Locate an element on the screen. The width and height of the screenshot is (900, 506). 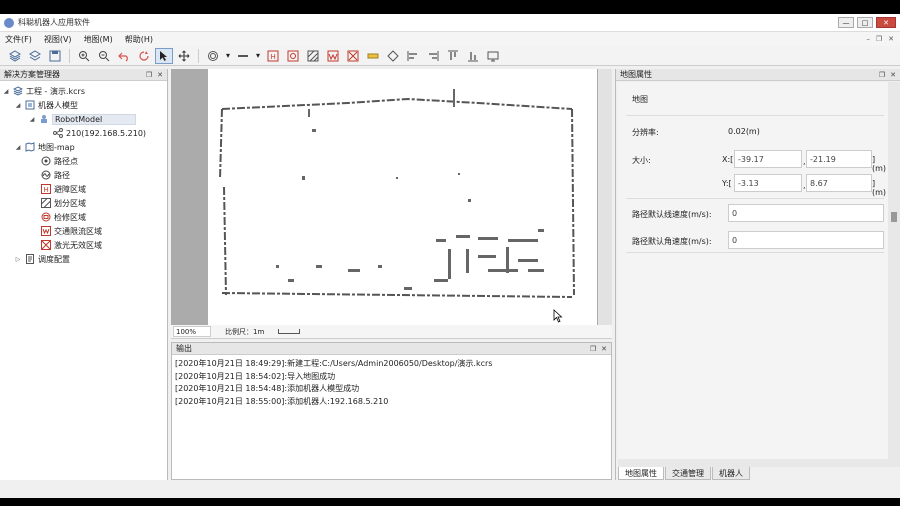
zoom-level: 100% is located at coordinates (192, 331).